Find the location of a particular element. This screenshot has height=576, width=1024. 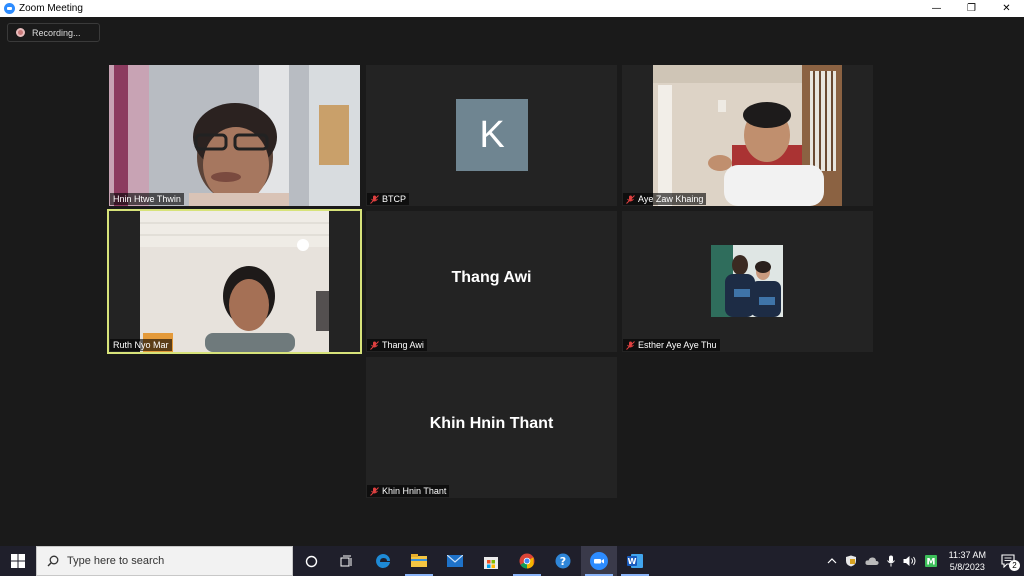

taskbar-app-word: W is located at coordinates (635, 561).